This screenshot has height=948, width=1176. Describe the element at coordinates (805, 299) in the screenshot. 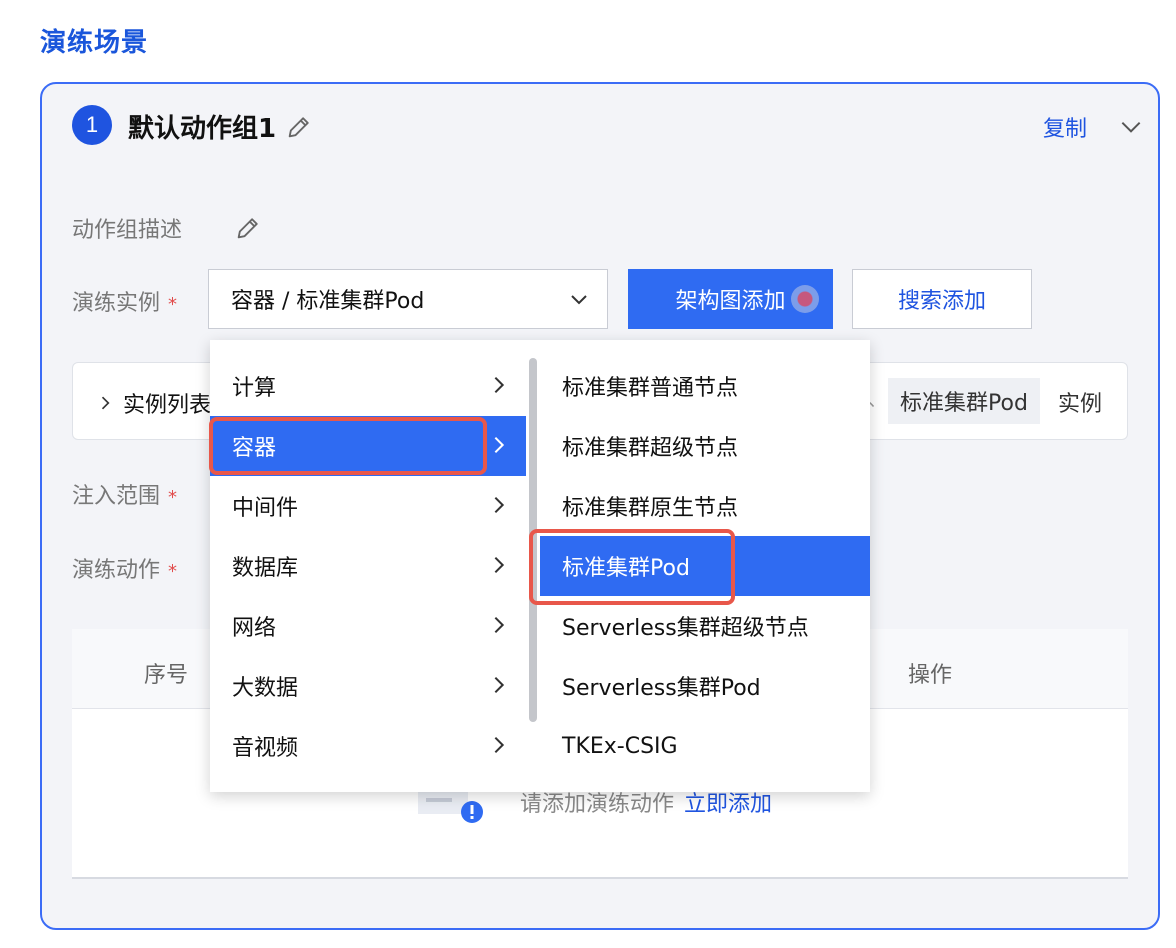

I see `cursor-indicator` at that location.